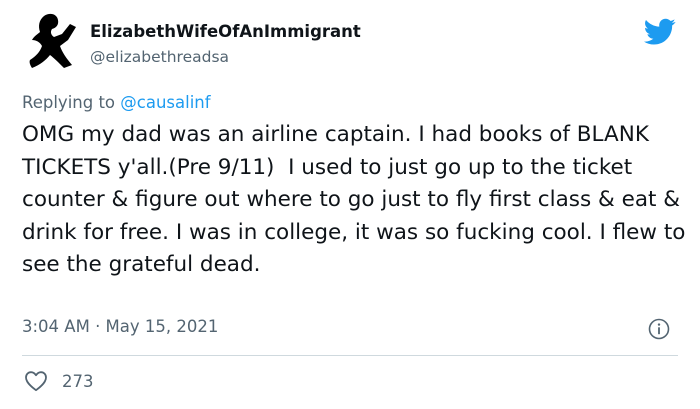 The height and width of the screenshot is (409, 700). Describe the element at coordinates (659, 329) in the screenshot. I see `info-icon` at that location.